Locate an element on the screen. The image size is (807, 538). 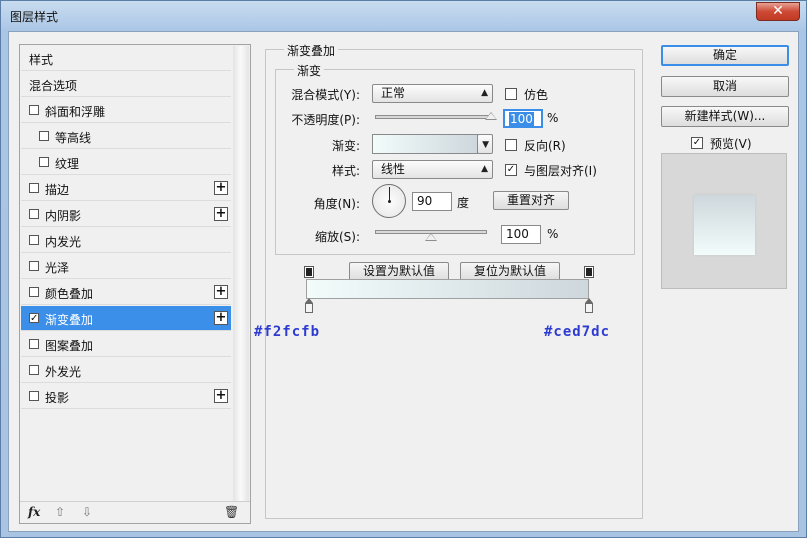
style-item: 混合选项 is located at coordinates (126, 84).